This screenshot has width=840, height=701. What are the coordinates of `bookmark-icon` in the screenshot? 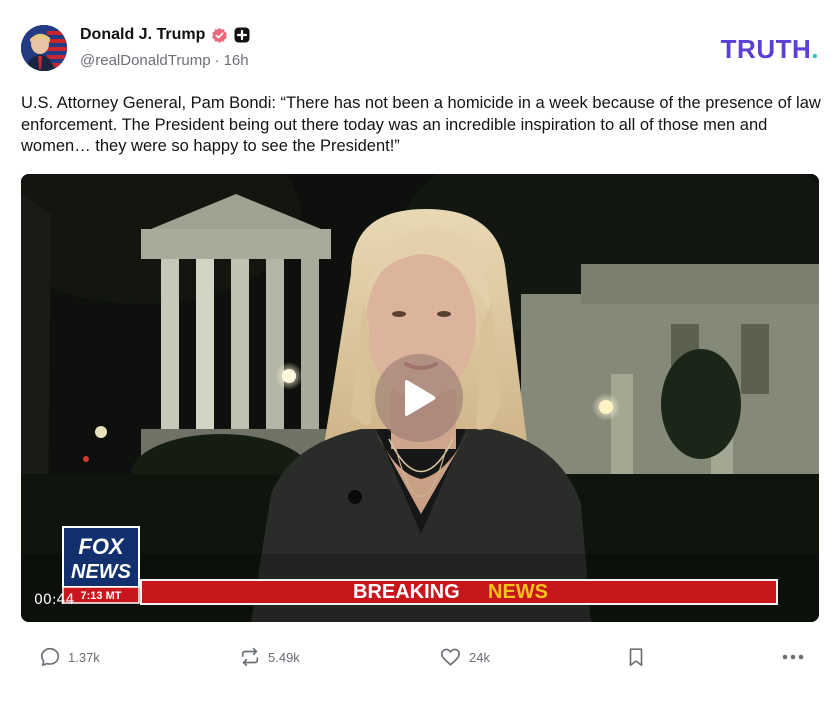 It's located at (636, 657).